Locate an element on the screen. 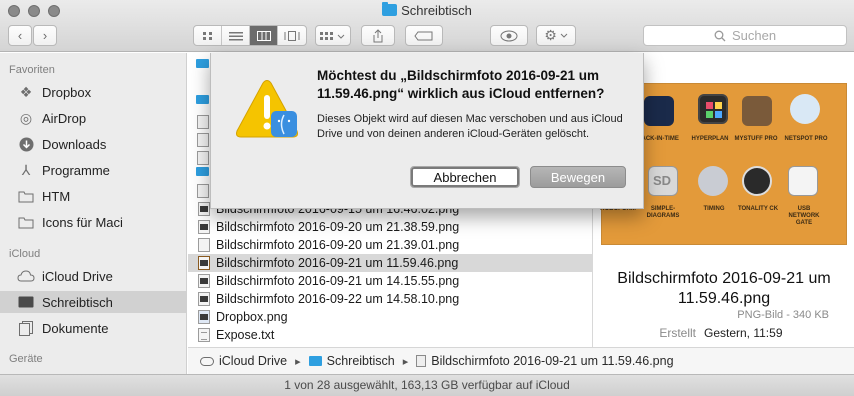 The image size is (854, 396). thumb-label: TIMING is located at coordinates (714, 209).